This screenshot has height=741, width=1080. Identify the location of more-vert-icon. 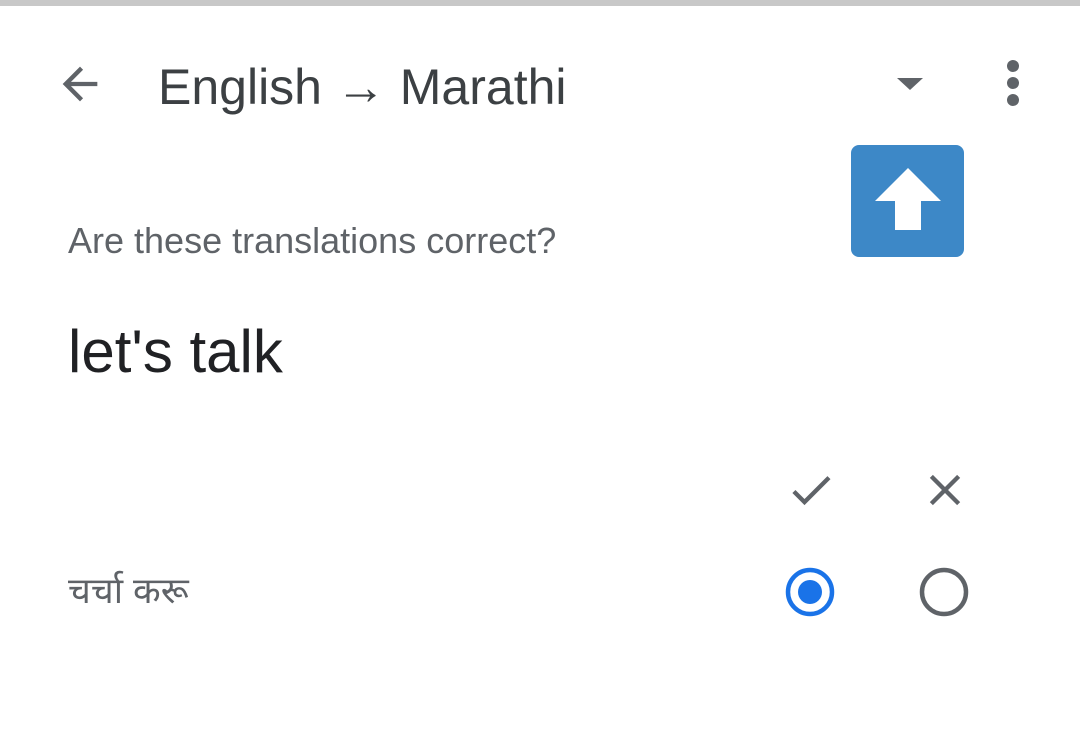
(1013, 85).